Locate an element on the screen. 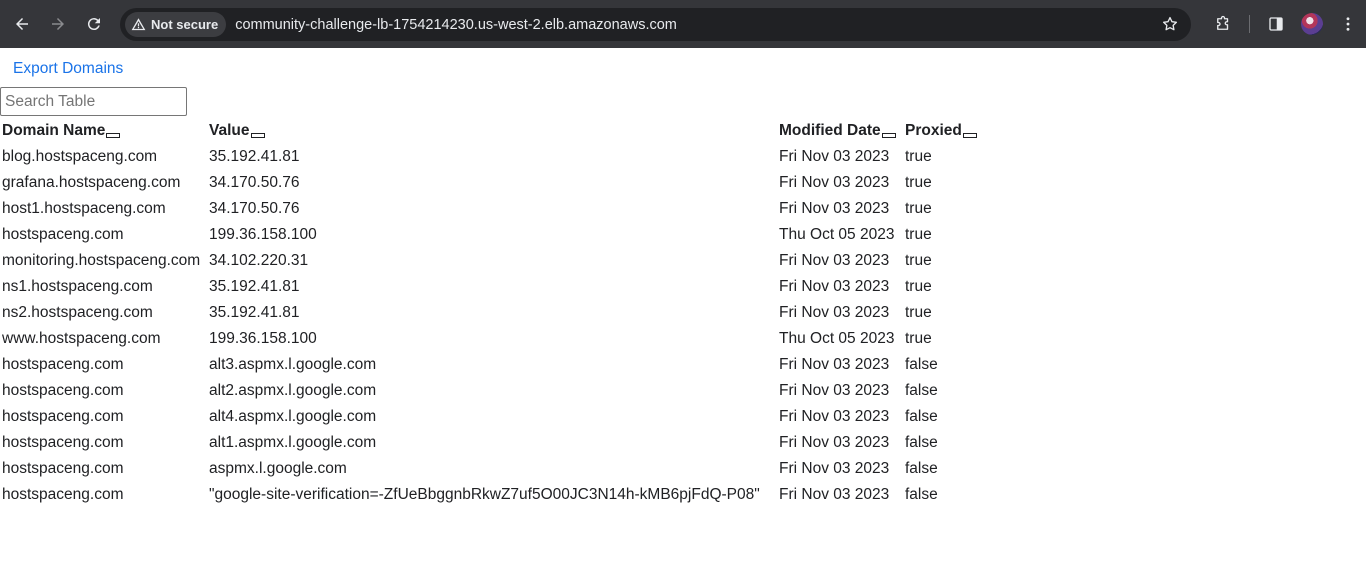 The width and height of the screenshot is (1366, 580). forward-arrow-icon is located at coordinates (58, 24).